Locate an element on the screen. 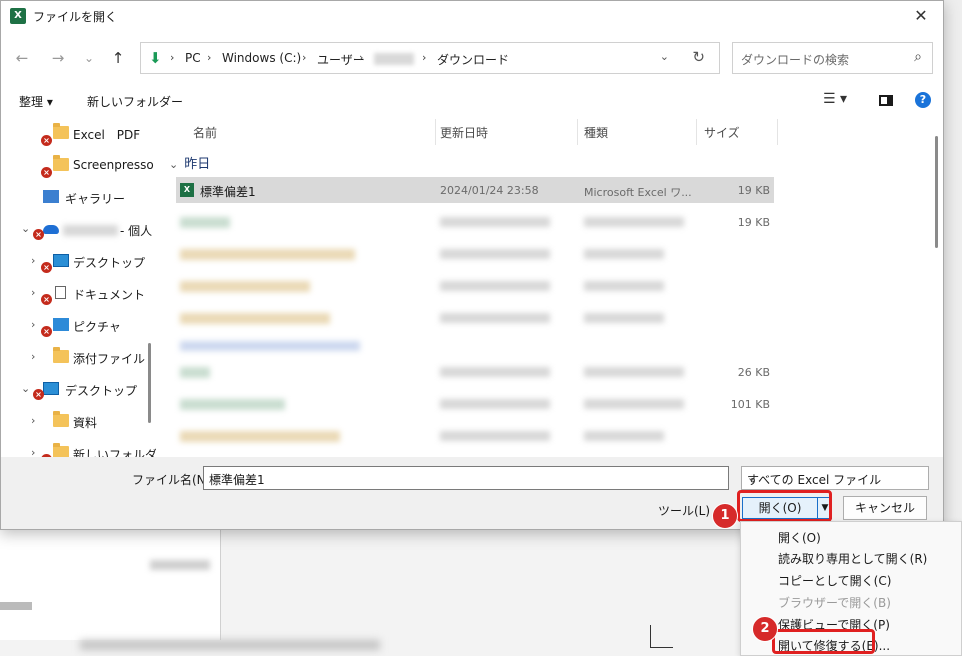  account-name-blurred is located at coordinates (90, 230).